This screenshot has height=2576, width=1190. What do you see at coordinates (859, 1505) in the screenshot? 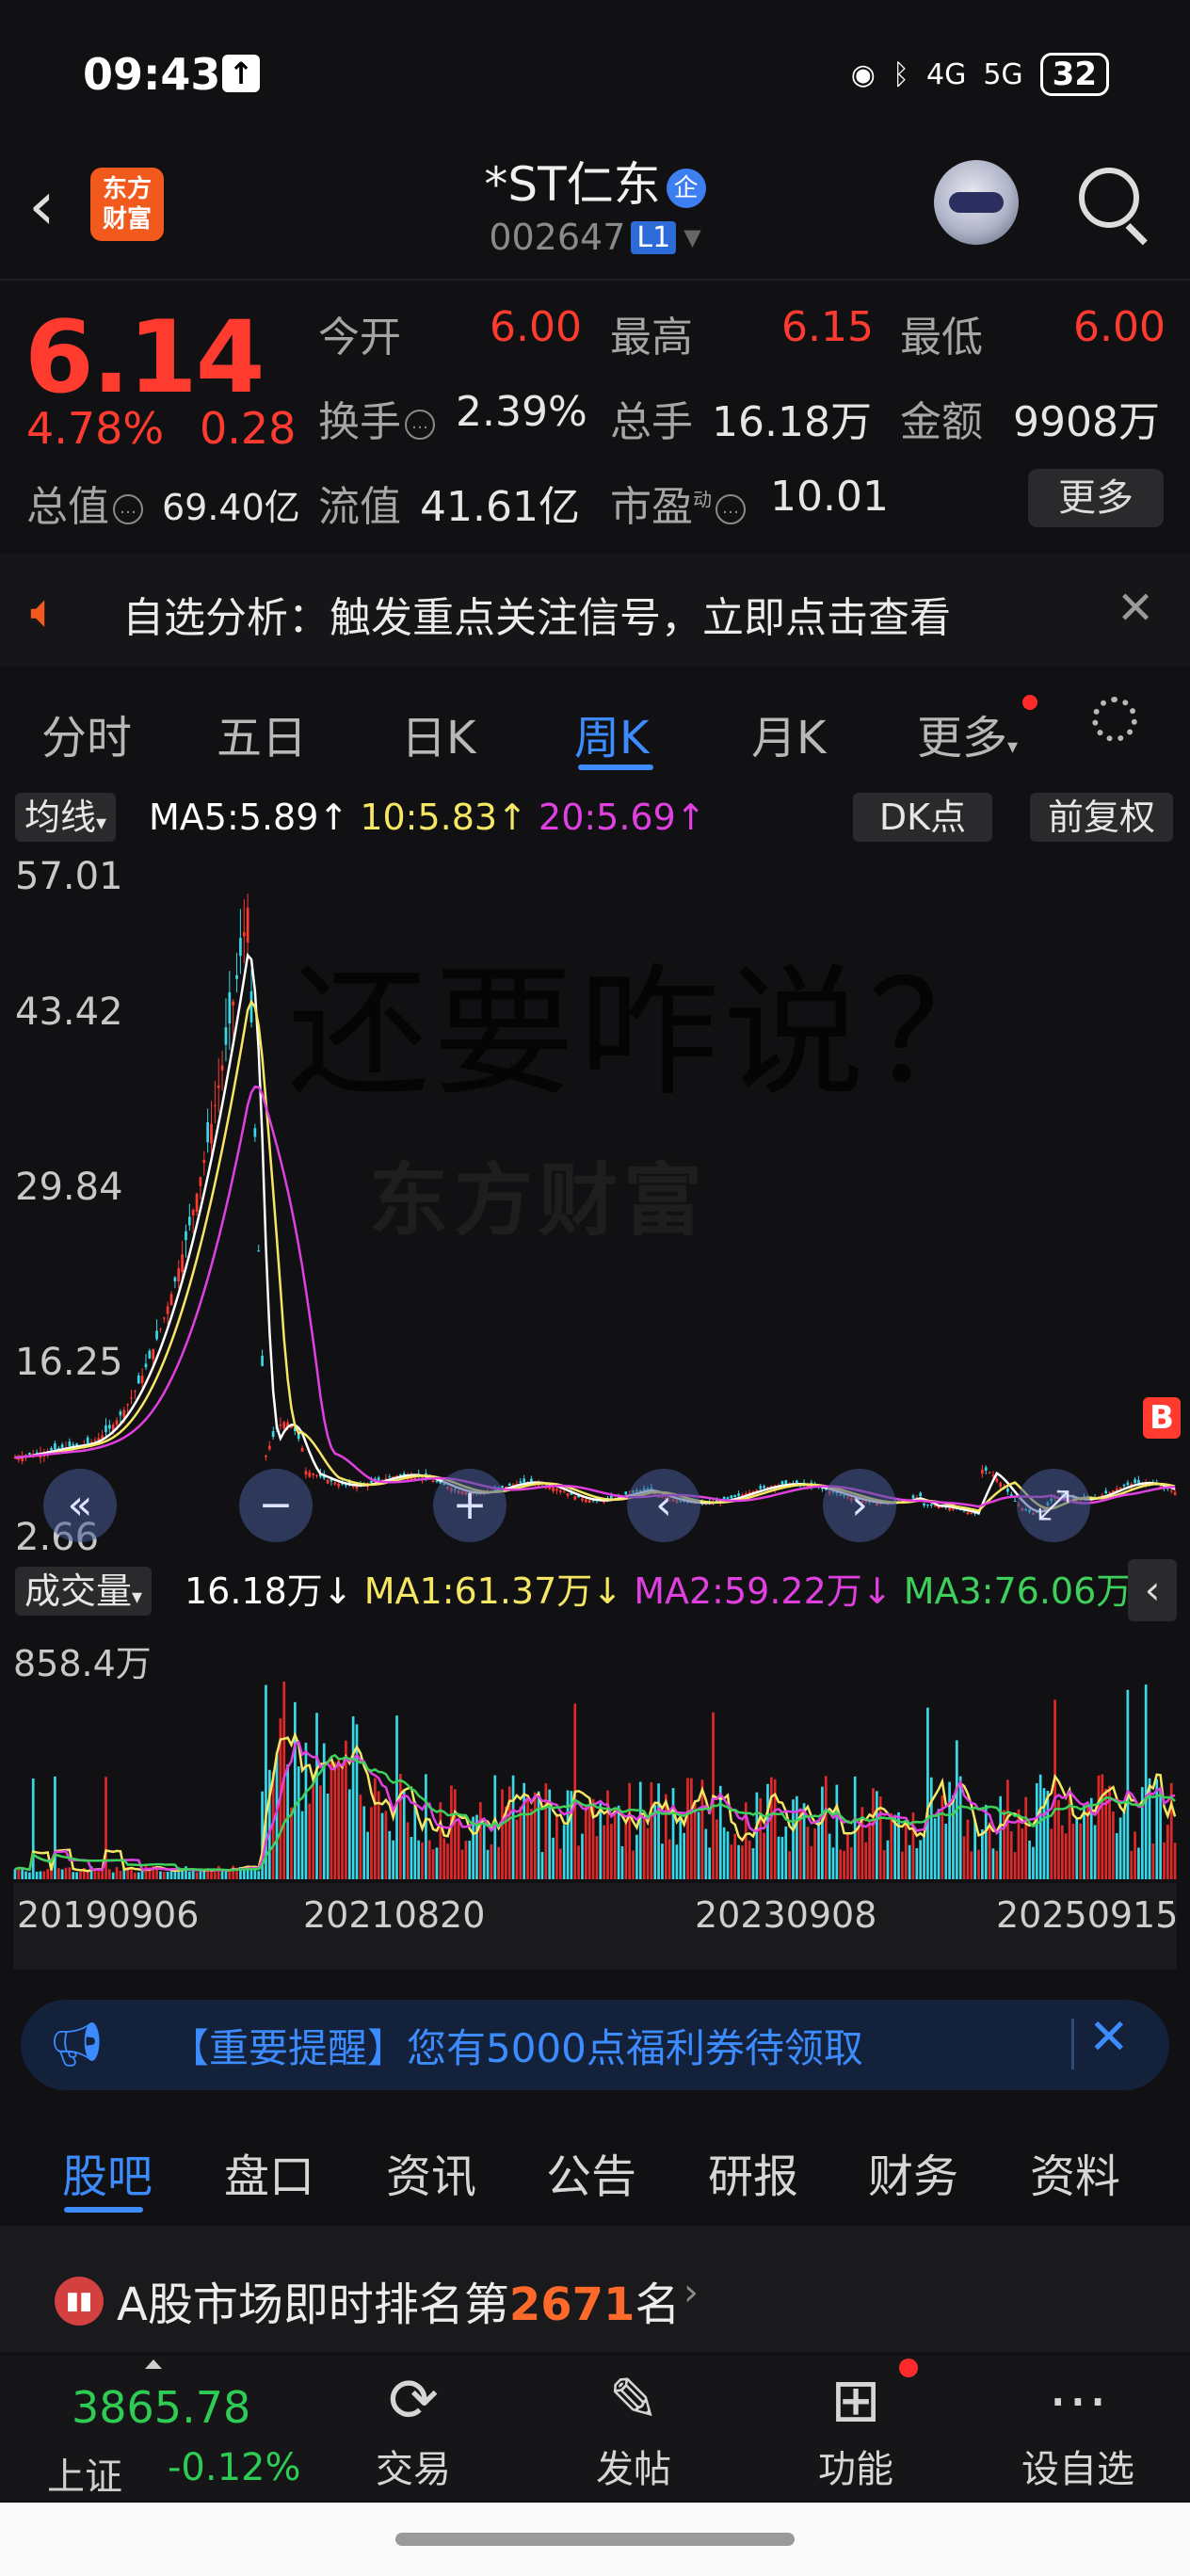
I see `scroll-right-icon: ›` at bounding box center [859, 1505].